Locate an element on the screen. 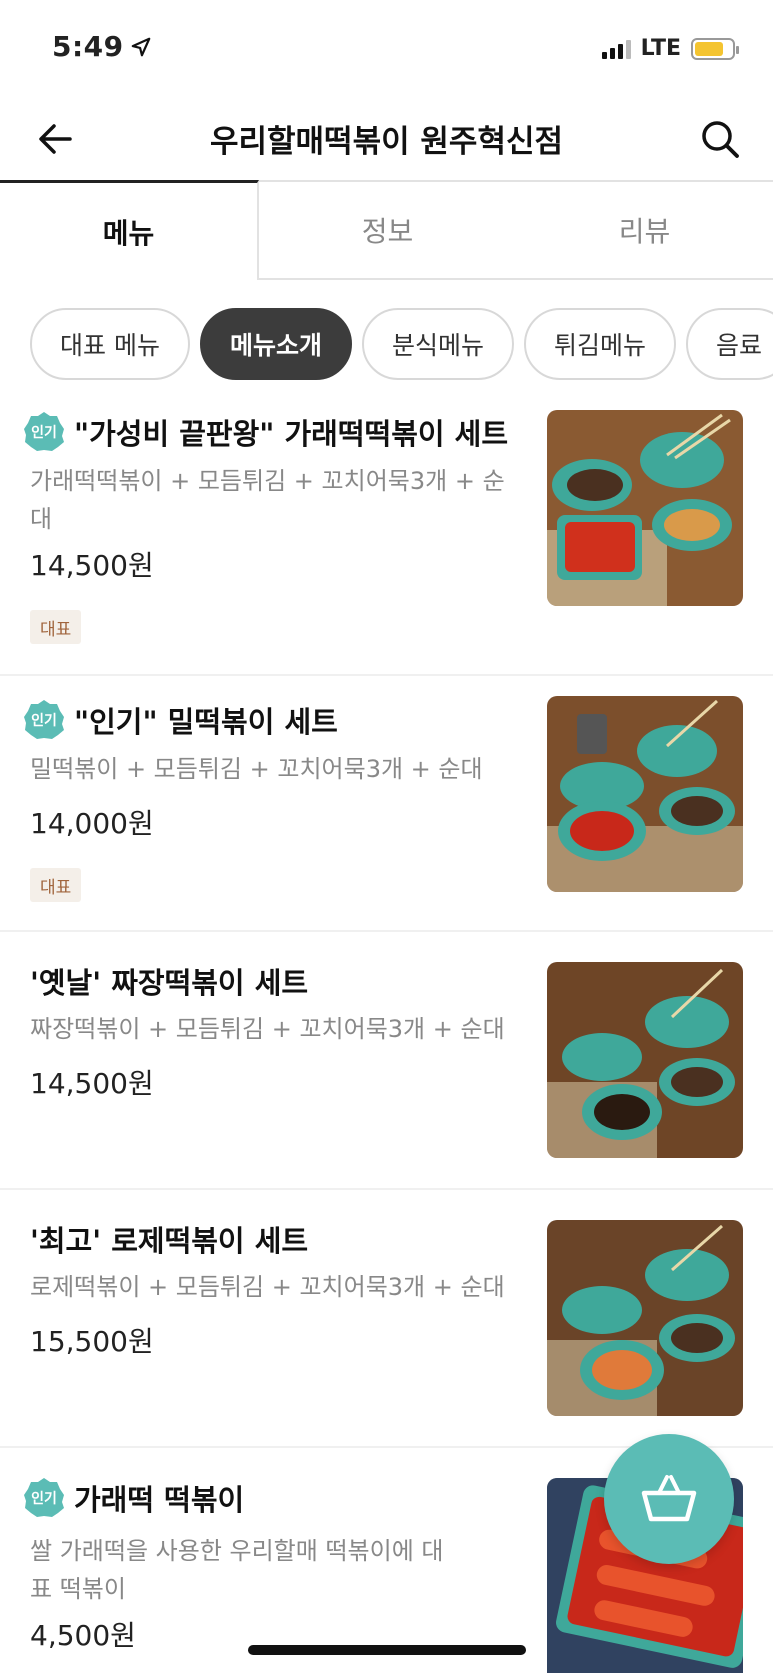 This screenshot has width=773, height=1673. item-name: '옛날' 짜장떡볶이 세트 is located at coordinates (169, 983).